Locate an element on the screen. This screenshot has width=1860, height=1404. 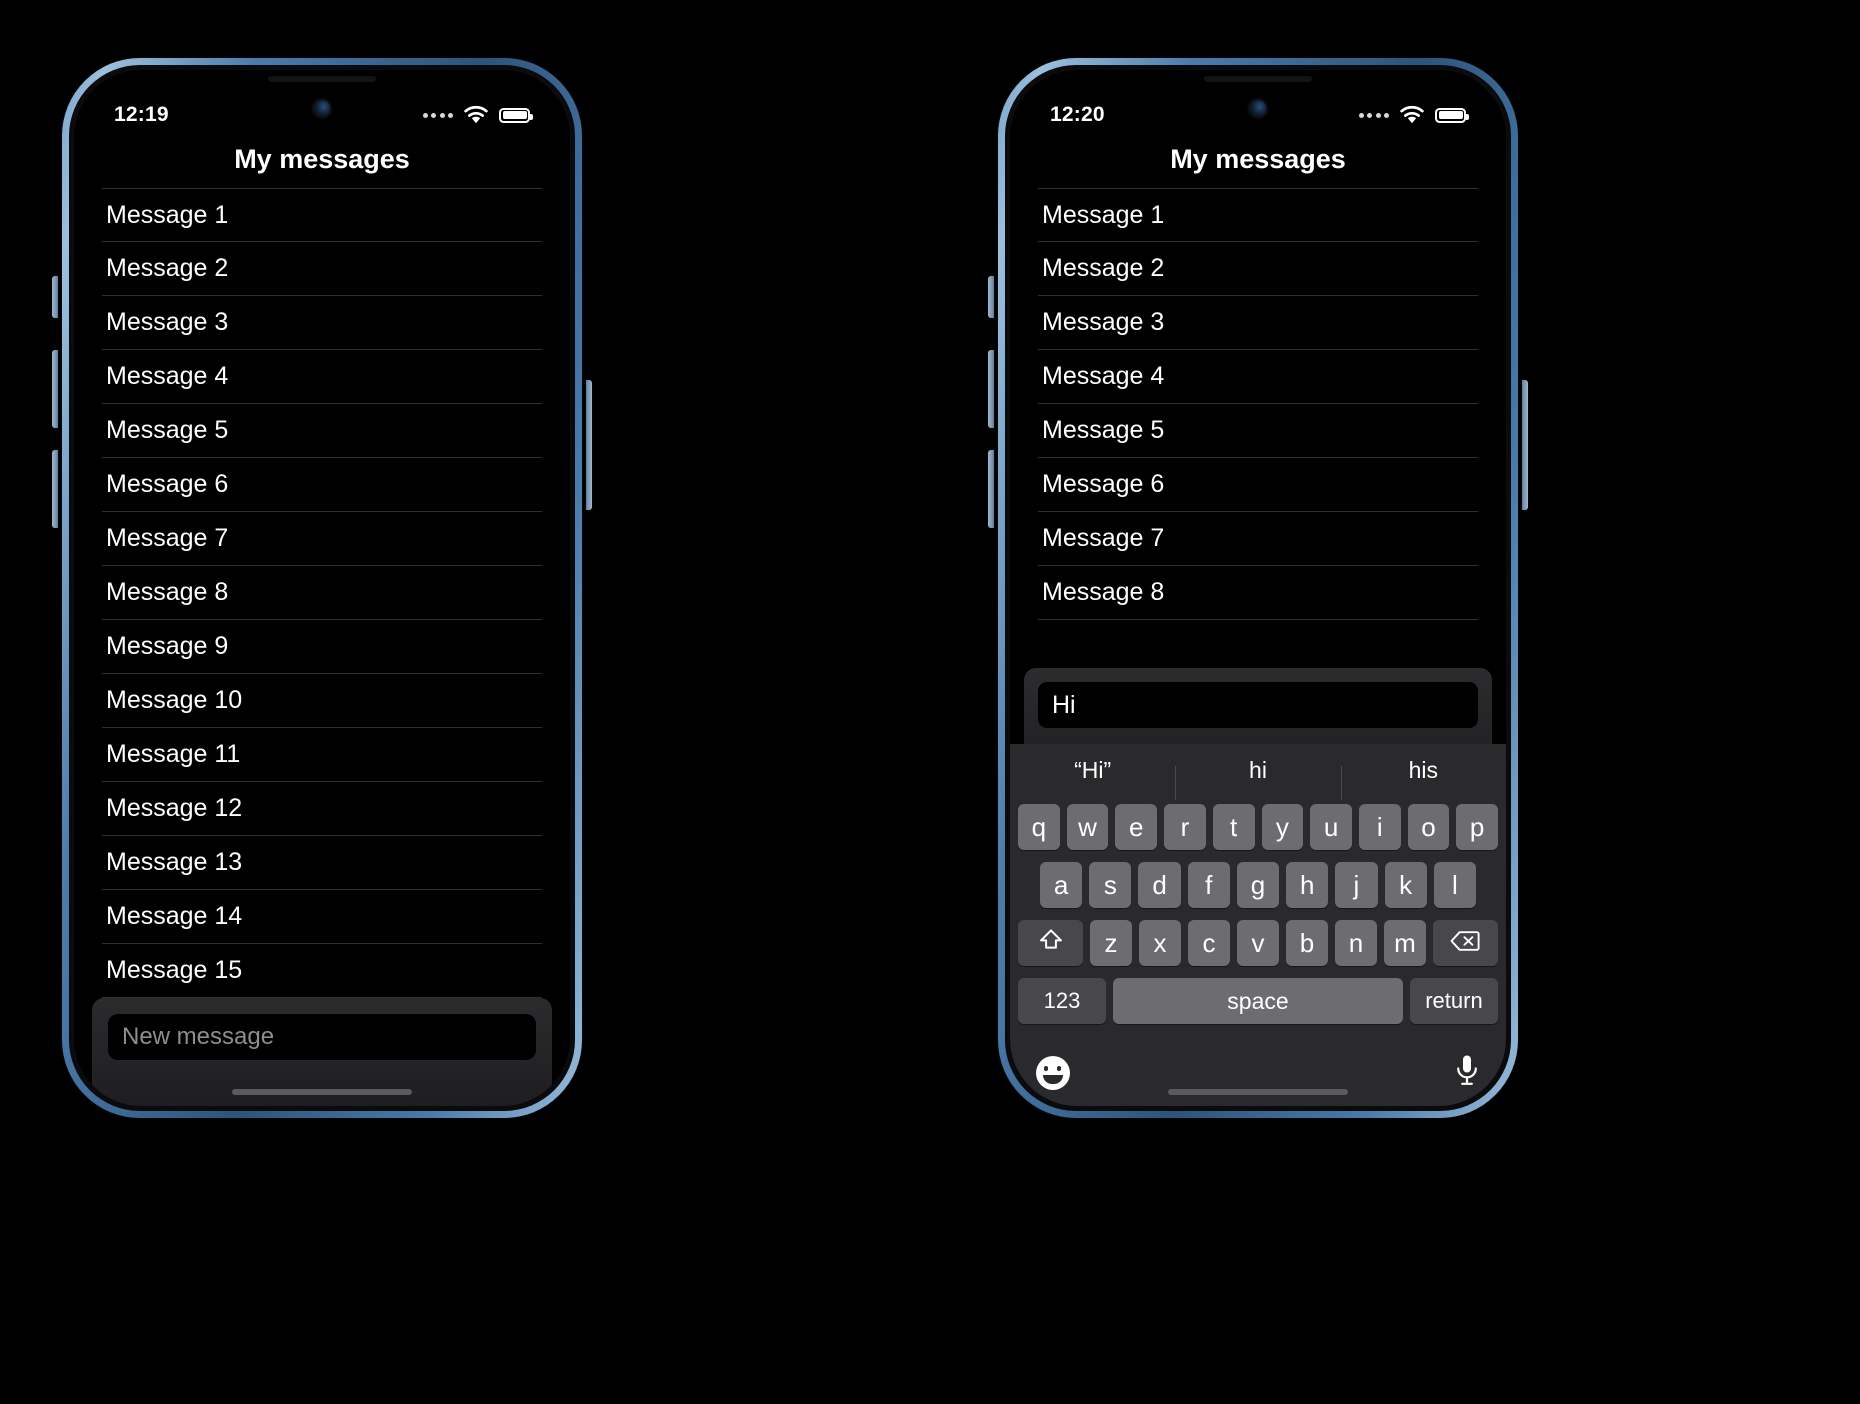
shift-key is located at coordinates (1051, 943).